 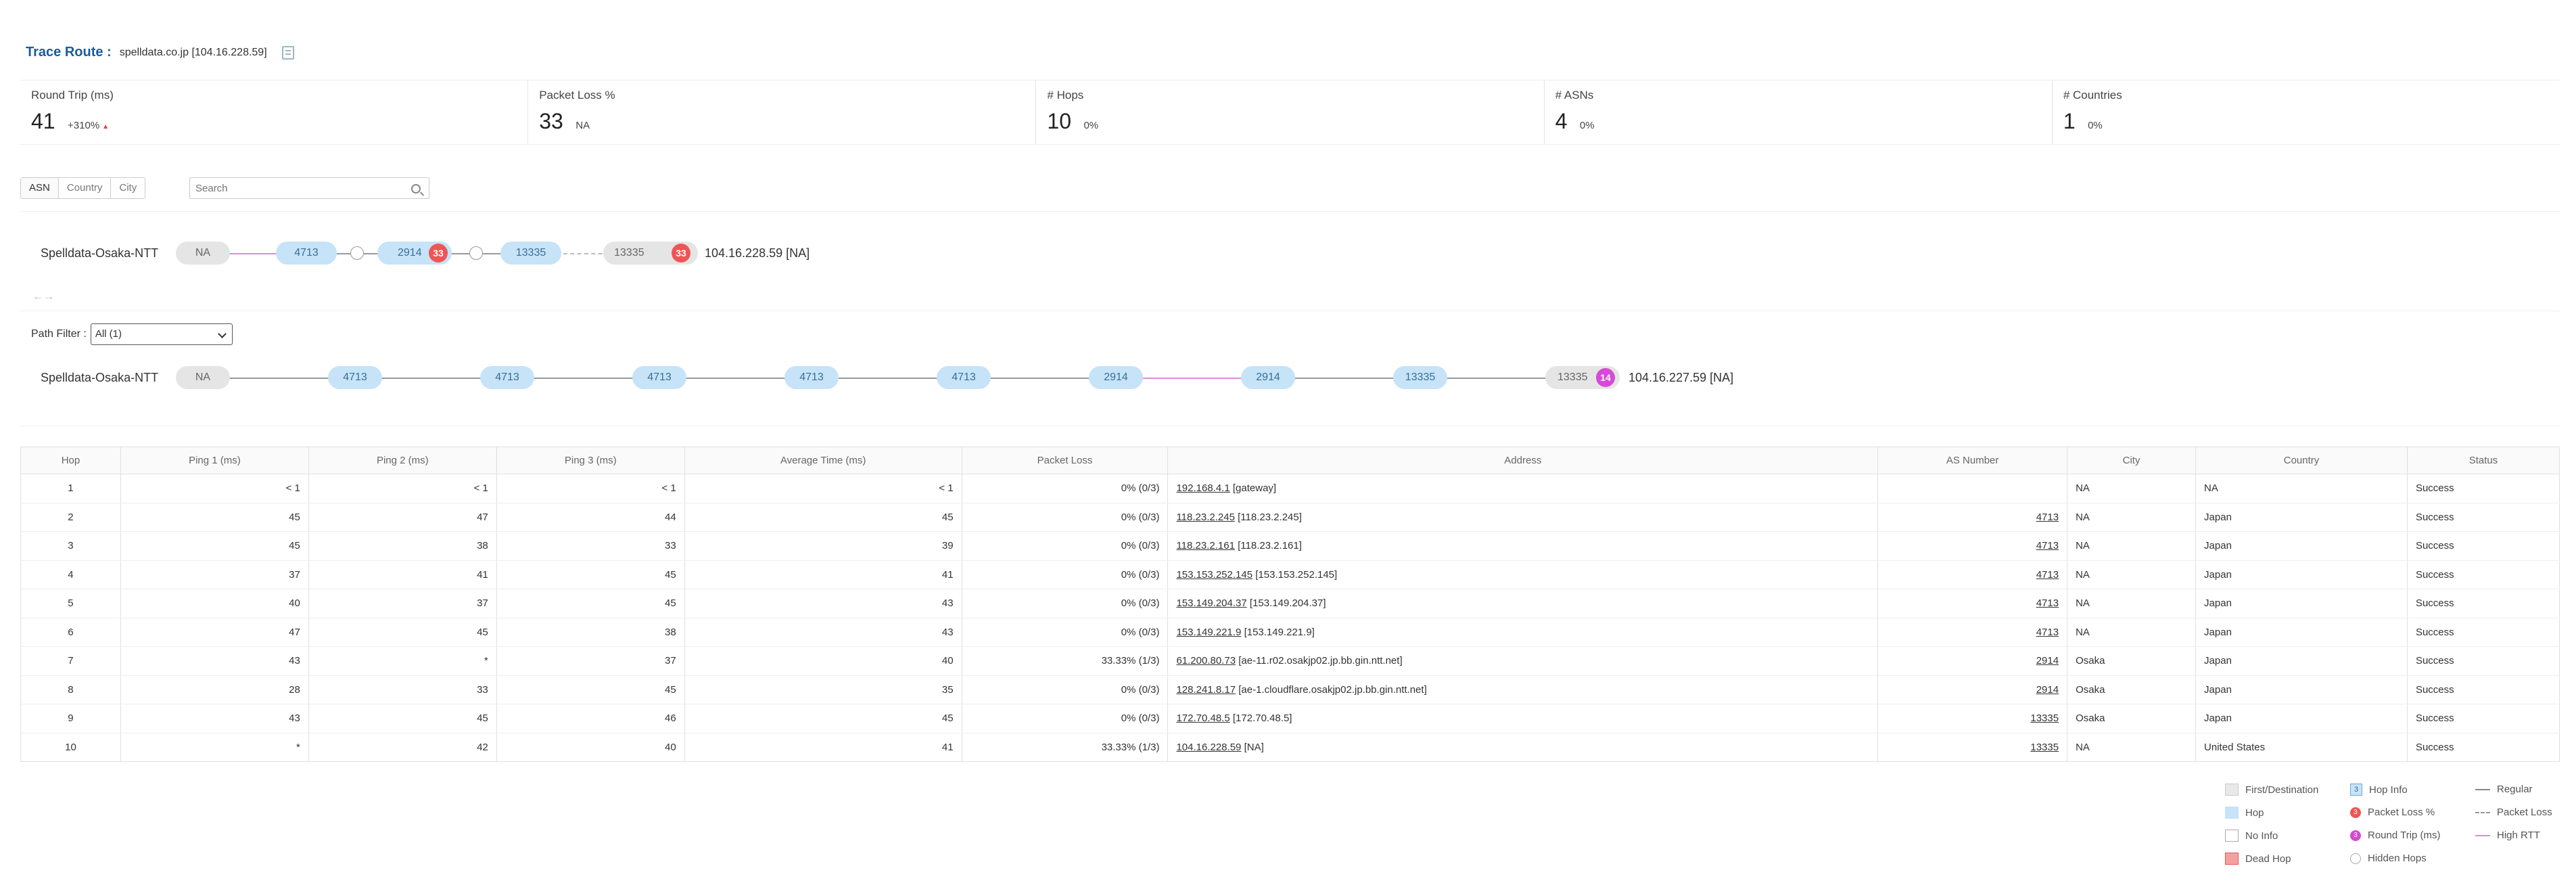 What do you see at coordinates (1214, 575) in the screenshot?
I see `ip-link: 153.153.252.145` at bounding box center [1214, 575].